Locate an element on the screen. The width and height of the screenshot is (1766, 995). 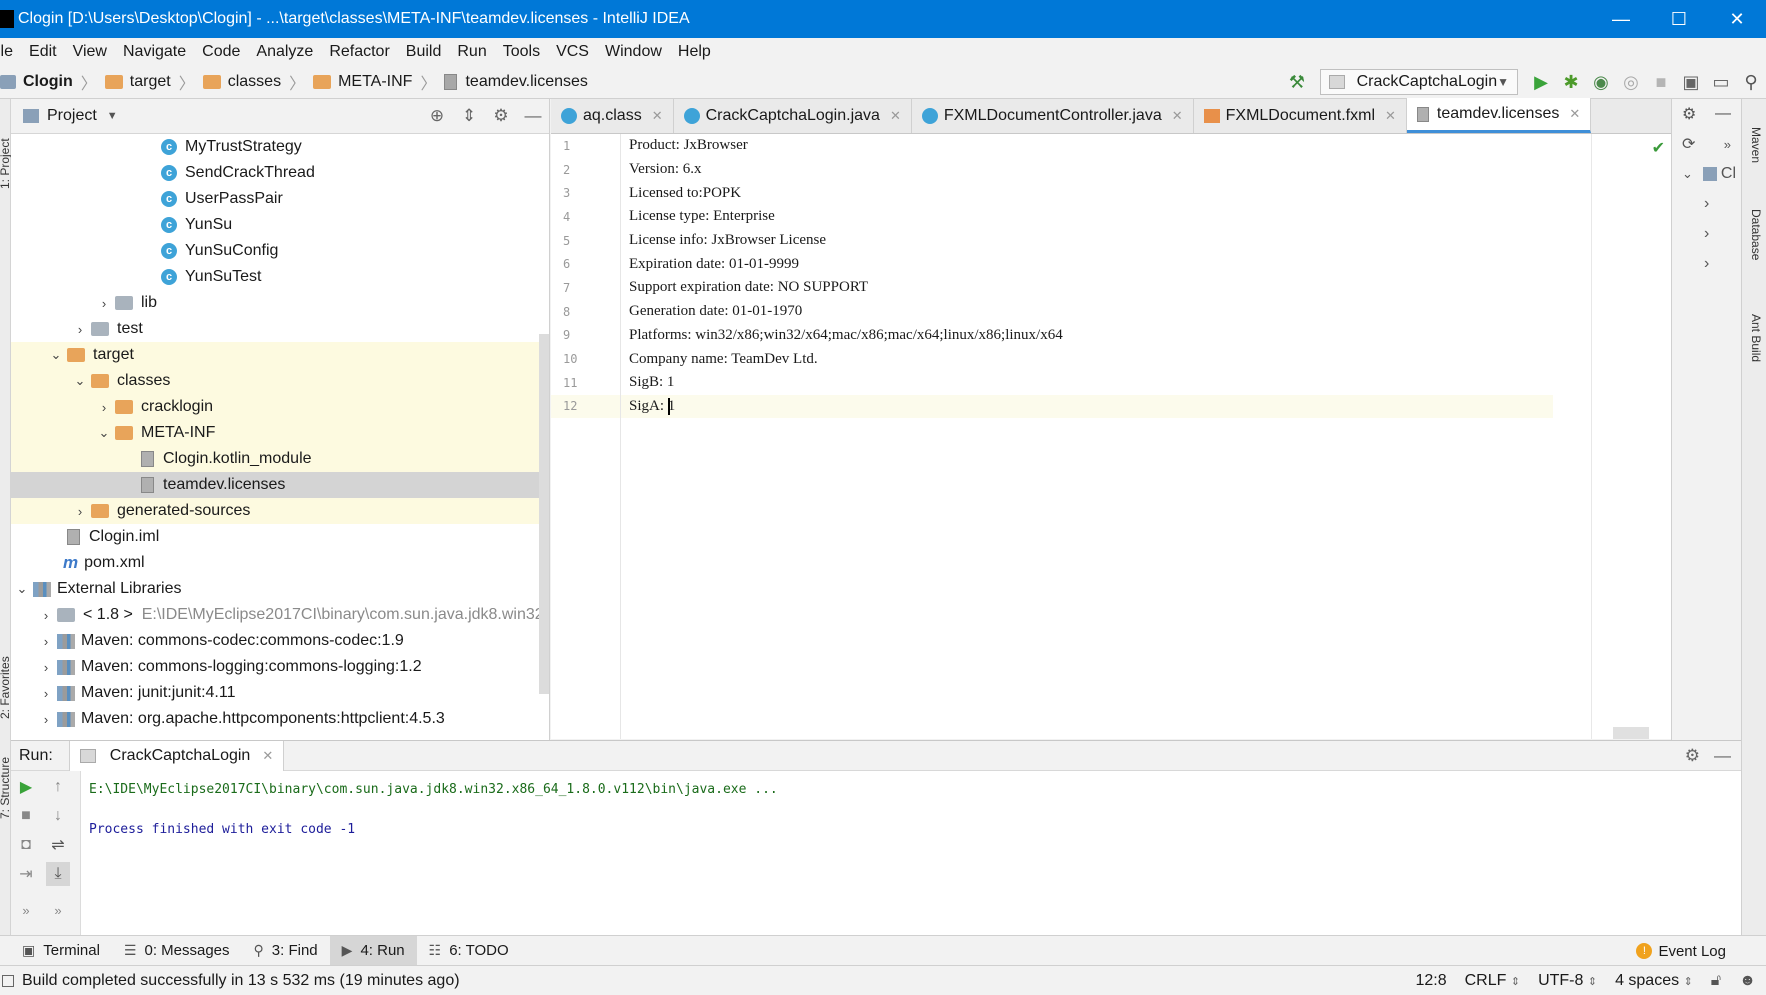
caret-position: 12:8 is located at coordinates (1430, 981).